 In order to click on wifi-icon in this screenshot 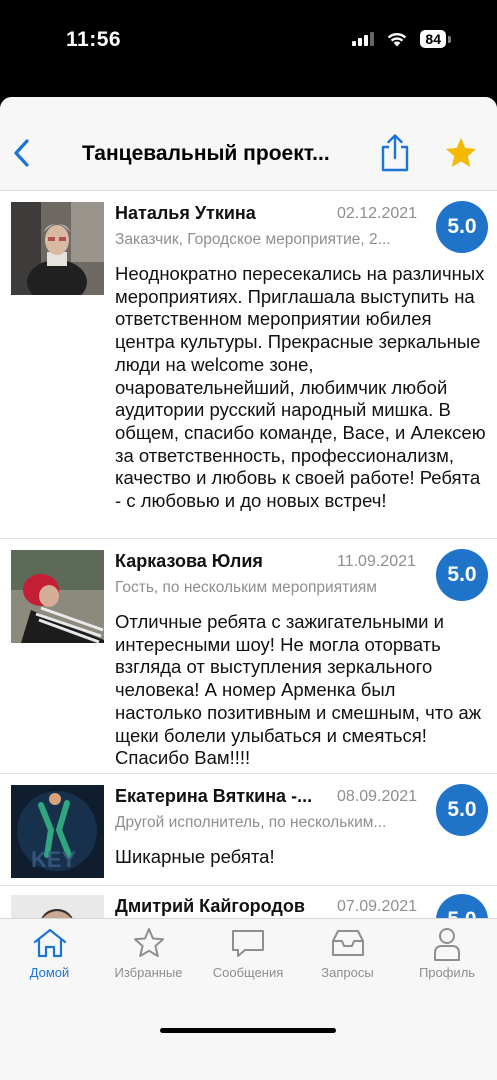, I will do `click(397, 39)`.